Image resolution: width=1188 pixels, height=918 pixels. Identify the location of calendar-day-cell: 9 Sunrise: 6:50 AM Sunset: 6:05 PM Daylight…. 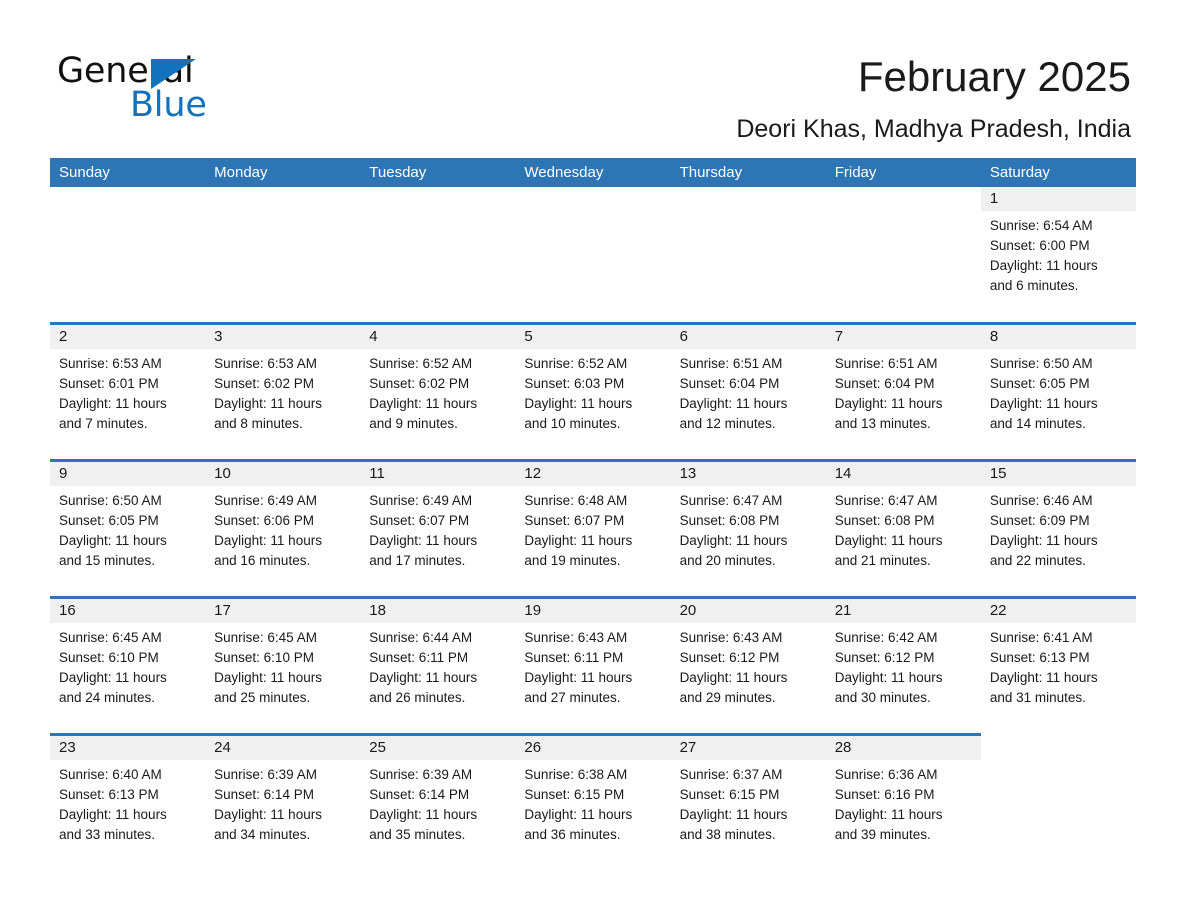
(128, 529).